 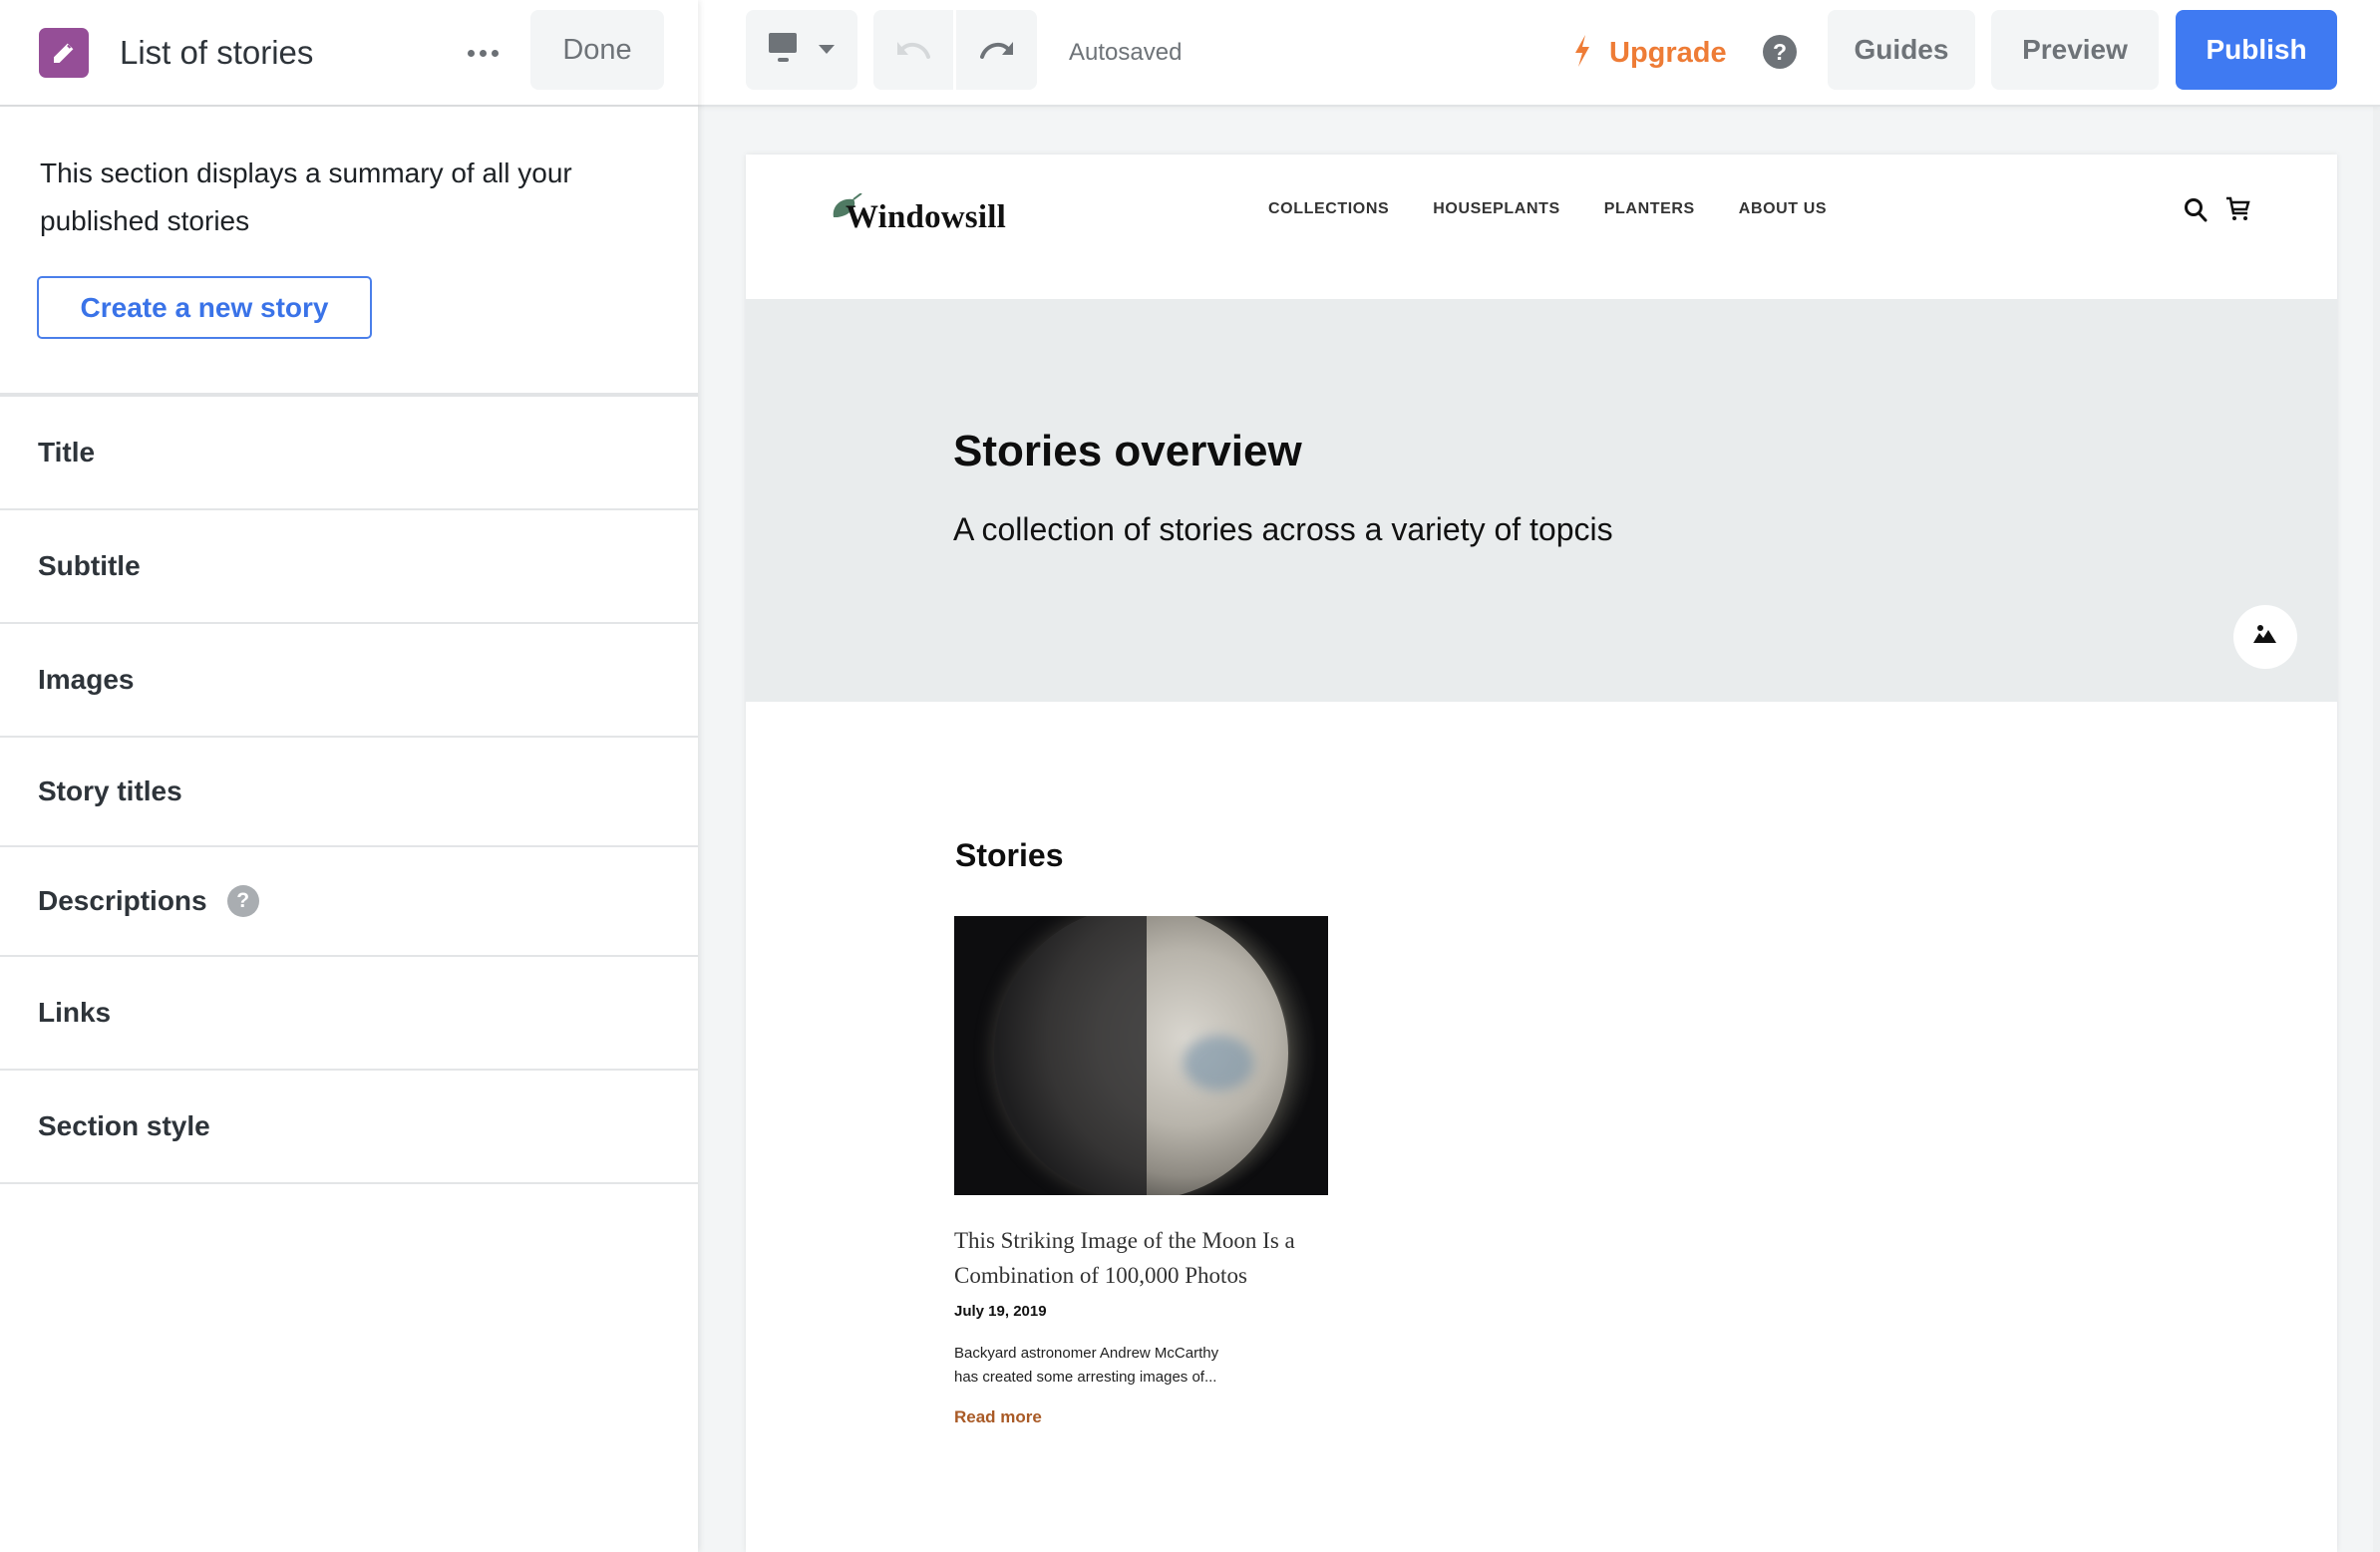 What do you see at coordinates (1126, 52) in the screenshot?
I see `autosave-status: Autosaved` at bounding box center [1126, 52].